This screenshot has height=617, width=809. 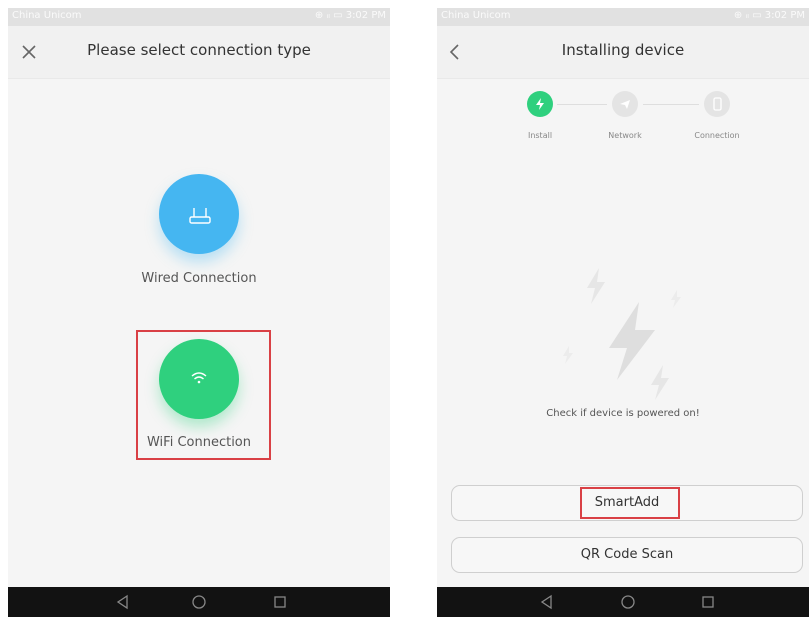 I want to click on step-network-label: Network, so click(x=625, y=135).